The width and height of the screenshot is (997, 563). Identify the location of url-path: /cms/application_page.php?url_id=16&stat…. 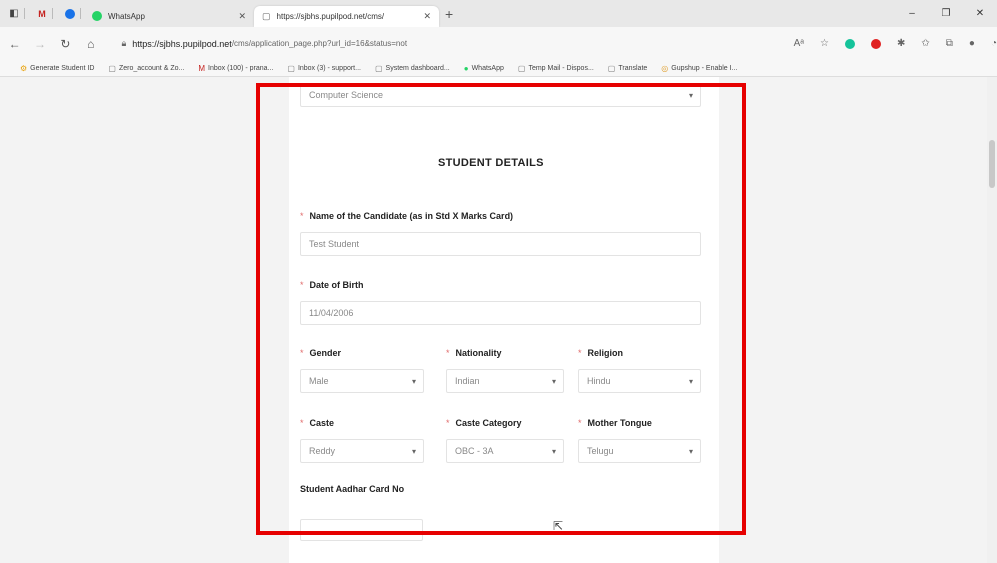
(319, 43).